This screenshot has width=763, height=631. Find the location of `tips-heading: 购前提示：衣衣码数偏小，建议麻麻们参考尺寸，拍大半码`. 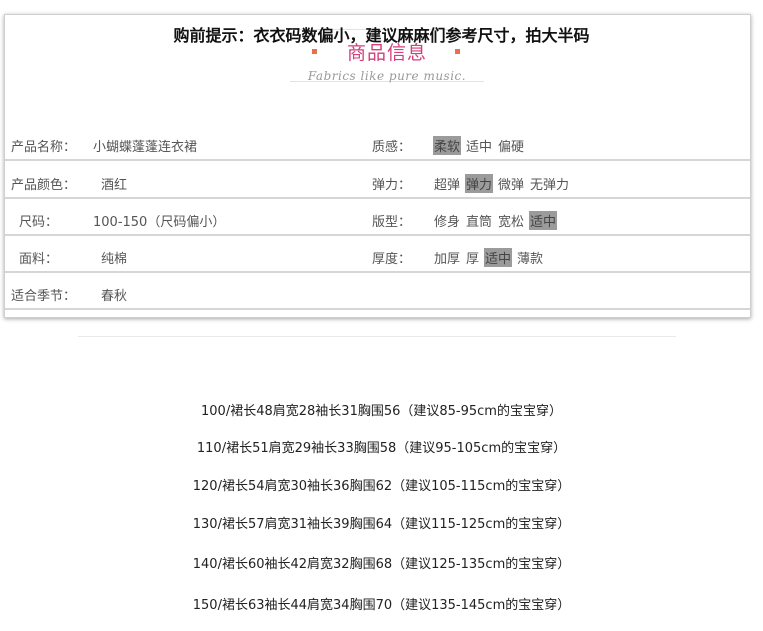

tips-heading: 购前提示：衣衣码数偏小，建议麻麻们参考尺寸，拍大半码 is located at coordinates (381, 35).